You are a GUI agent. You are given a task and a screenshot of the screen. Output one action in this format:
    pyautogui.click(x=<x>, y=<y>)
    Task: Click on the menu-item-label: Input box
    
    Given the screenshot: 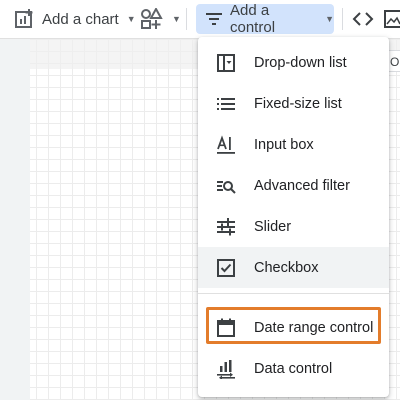 What is the action you would take?
    pyautogui.click(x=284, y=144)
    